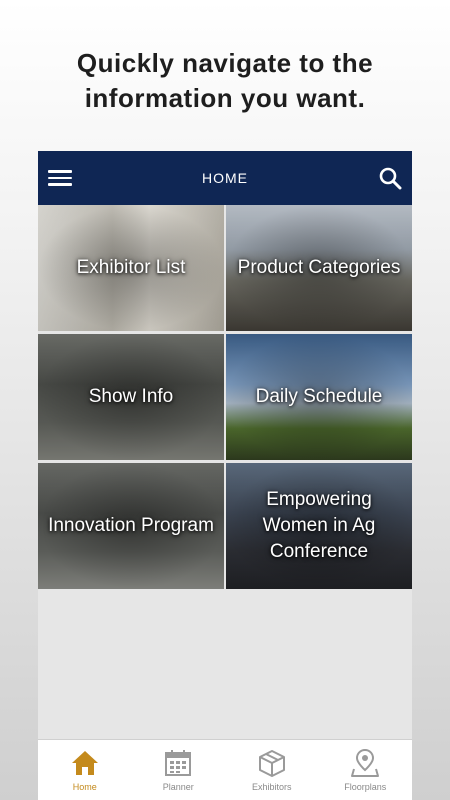 Image resolution: width=450 pixels, height=800 pixels. Describe the element at coordinates (178, 763) in the screenshot. I see `calendar-icon` at that location.